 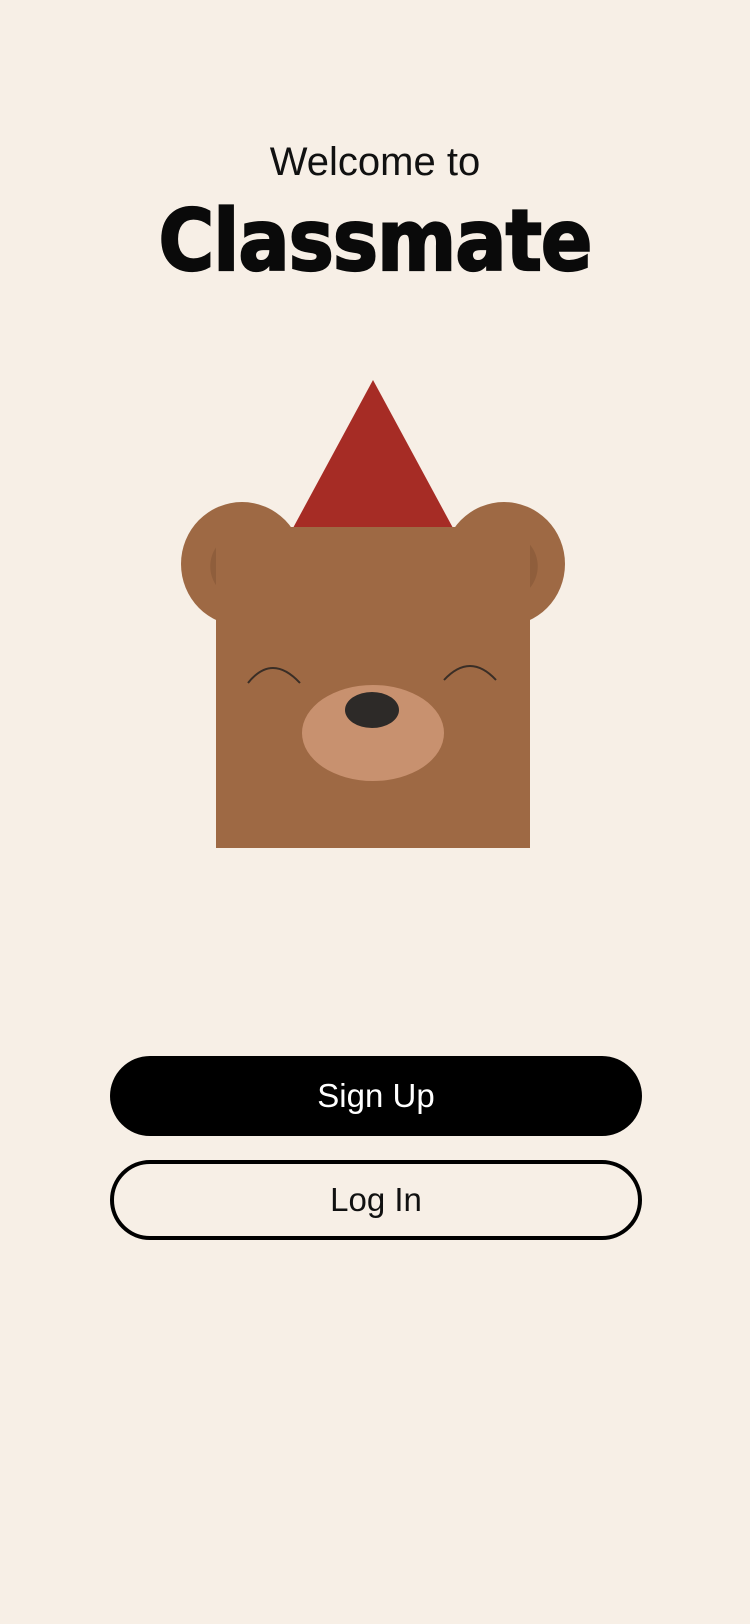 I want to click on party-hat, so click(x=373, y=454).